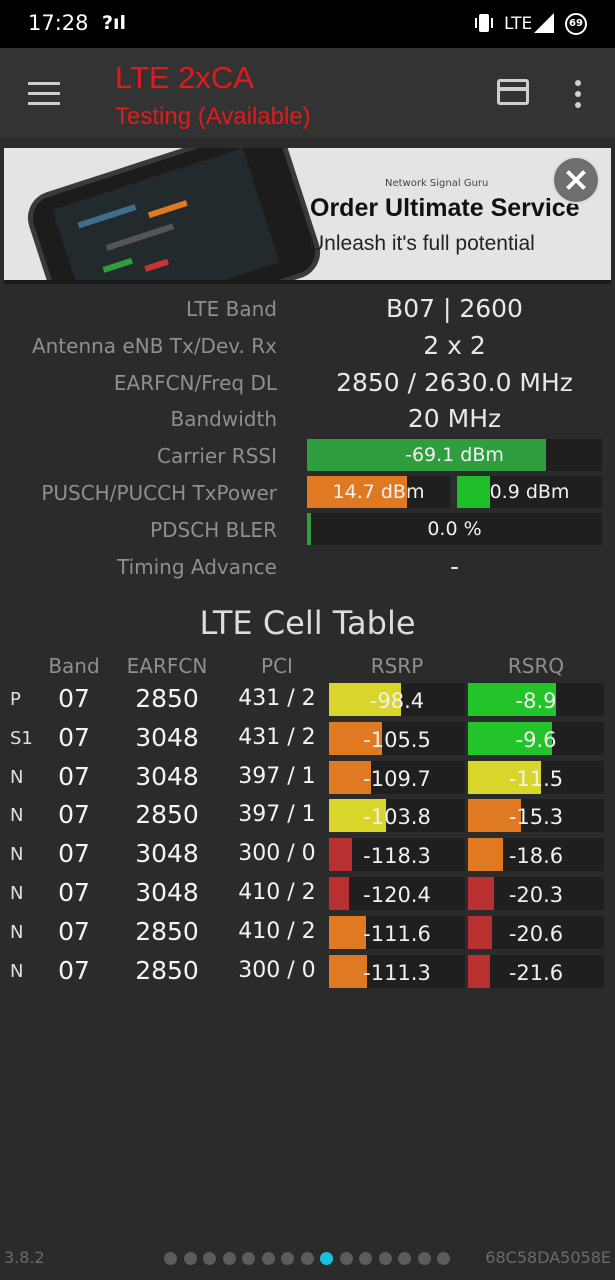  I want to click on status-bar: 17:28 ?ıl LTE 69, so click(307, 24).